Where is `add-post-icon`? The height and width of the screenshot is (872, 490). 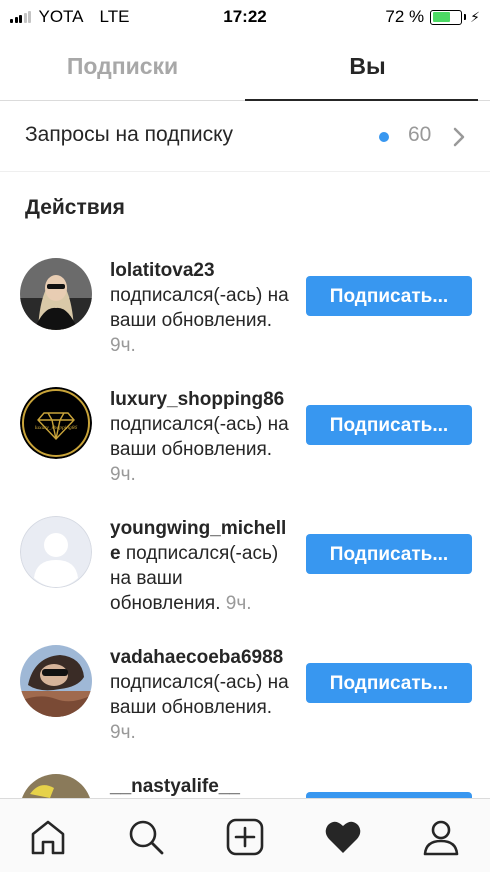 add-post-icon is located at coordinates (245, 837).